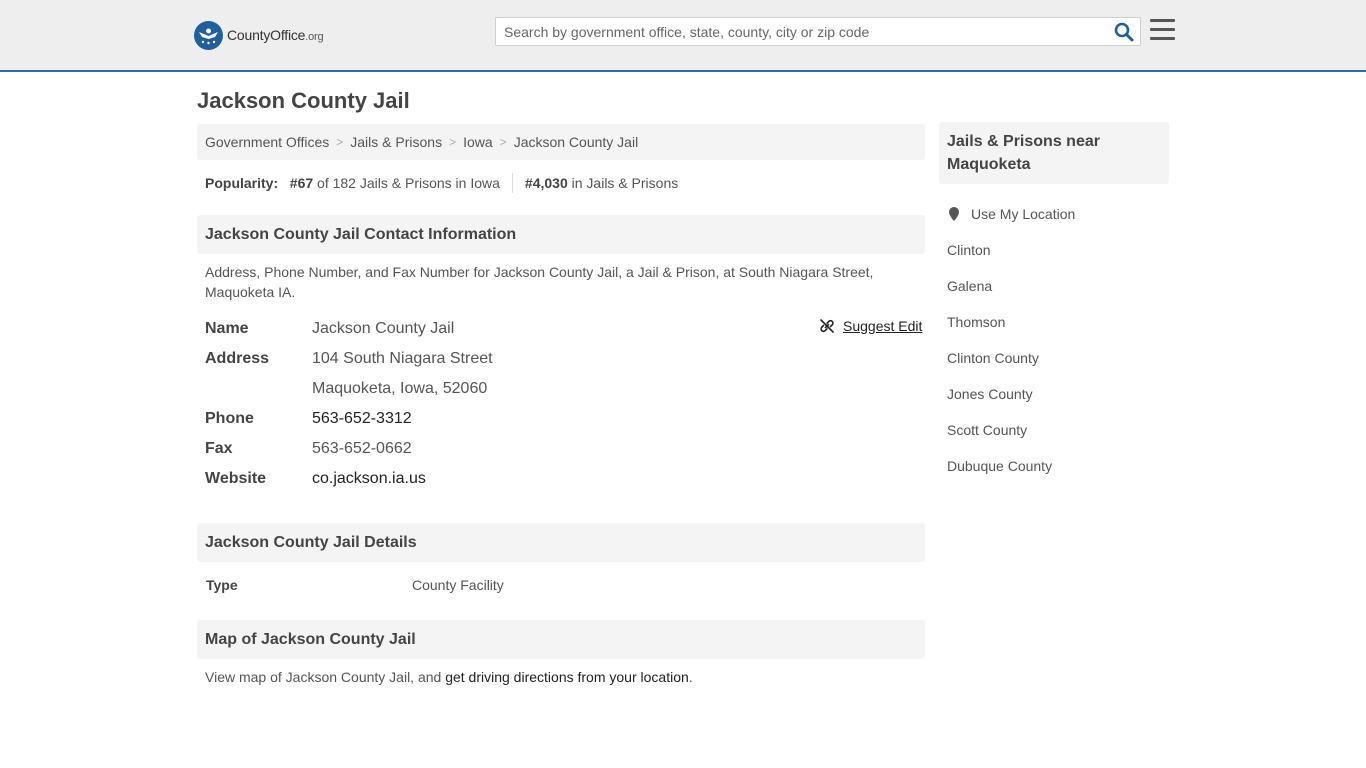 This screenshot has width=1366, height=768. What do you see at coordinates (993, 358) in the screenshot?
I see `nearby-link-clinton-county: Clinton County` at bounding box center [993, 358].